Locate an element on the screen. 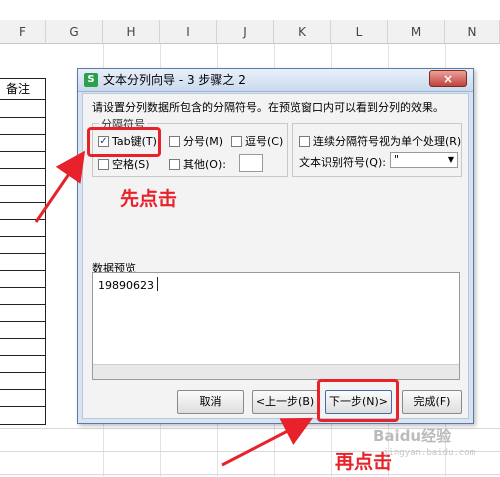 This screenshot has width=500, height=477. cell-remarks-header: 备注 is located at coordinates (23, 89).